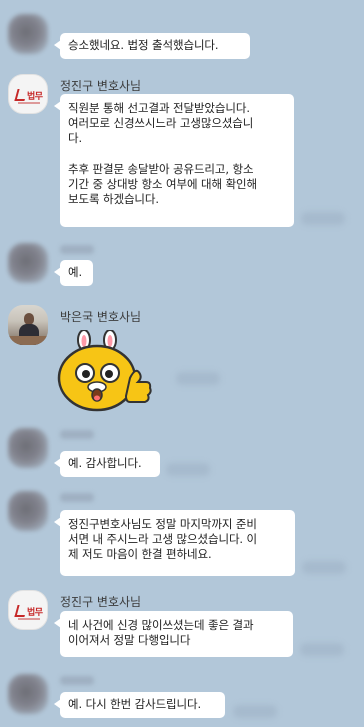 The image size is (364, 727). Describe the element at coordinates (28, 340) in the screenshot. I see `desk` at that location.